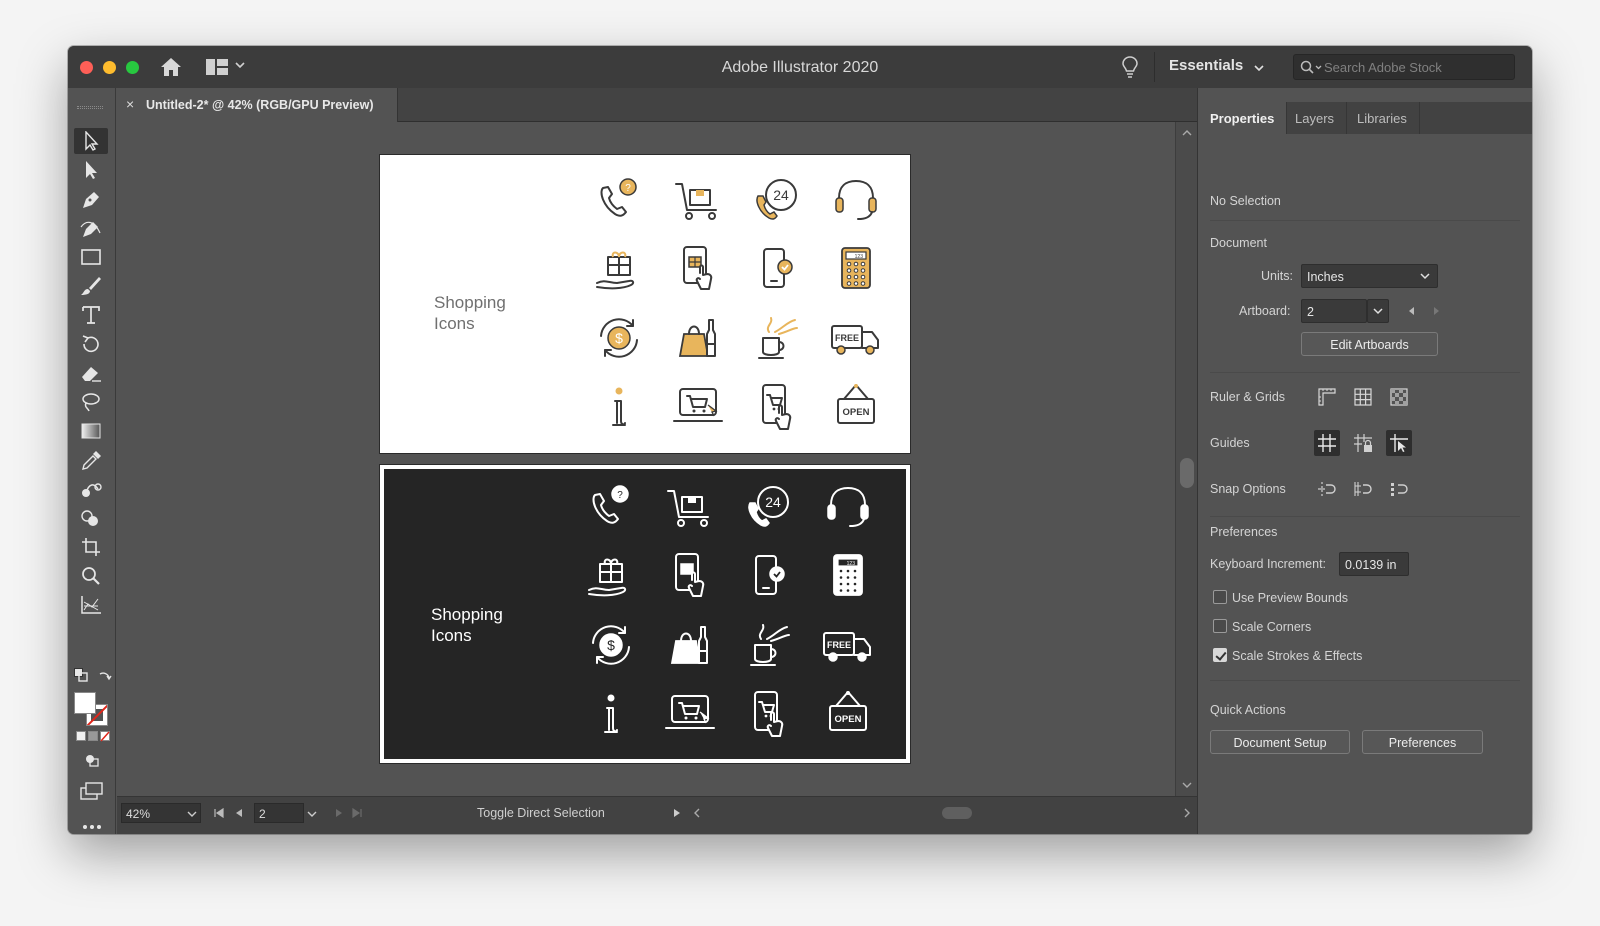 The width and height of the screenshot is (1600, 926). I want to click on edit-artboards-button: Edit Artboards, so click(1369, 344).